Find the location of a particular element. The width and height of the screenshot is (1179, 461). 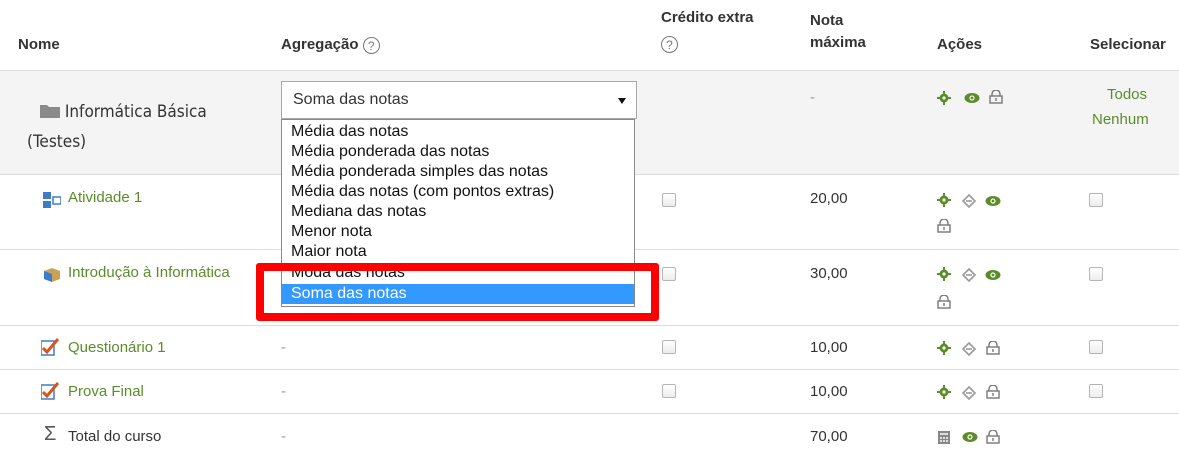

calculator-icon is located at coordinates (944, 437).